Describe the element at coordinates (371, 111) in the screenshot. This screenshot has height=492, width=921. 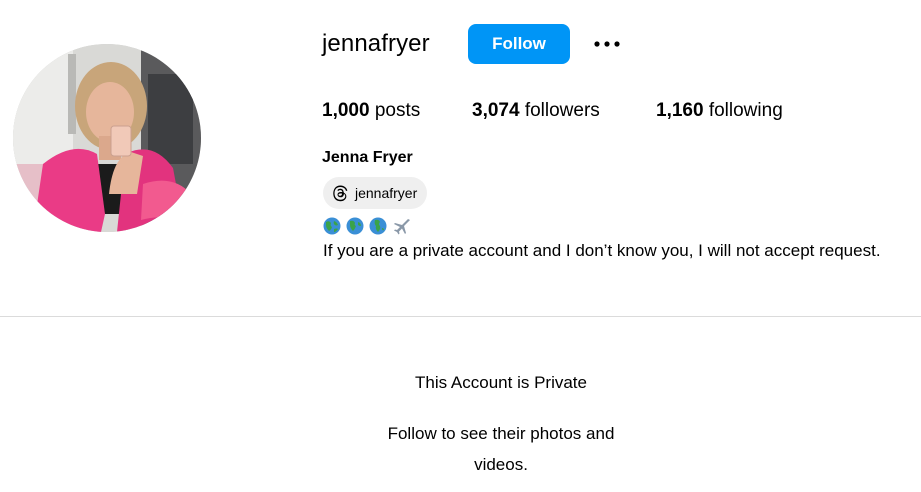
I see `posts-stat: 1,000 posts` at that location.